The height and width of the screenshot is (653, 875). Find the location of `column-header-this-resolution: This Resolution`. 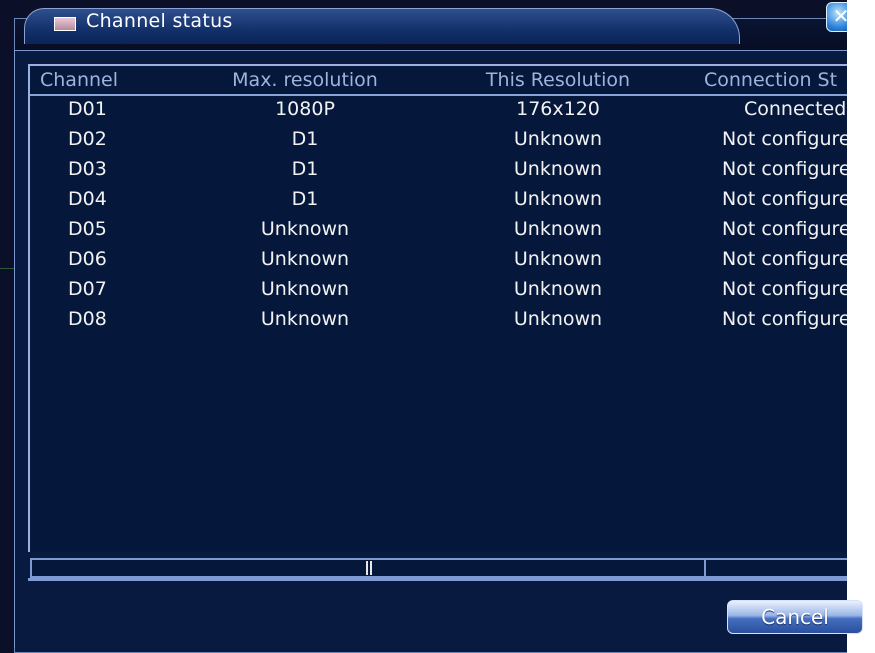

column-header-this-resolution: This Resolution is located at coordinates (558, 80).